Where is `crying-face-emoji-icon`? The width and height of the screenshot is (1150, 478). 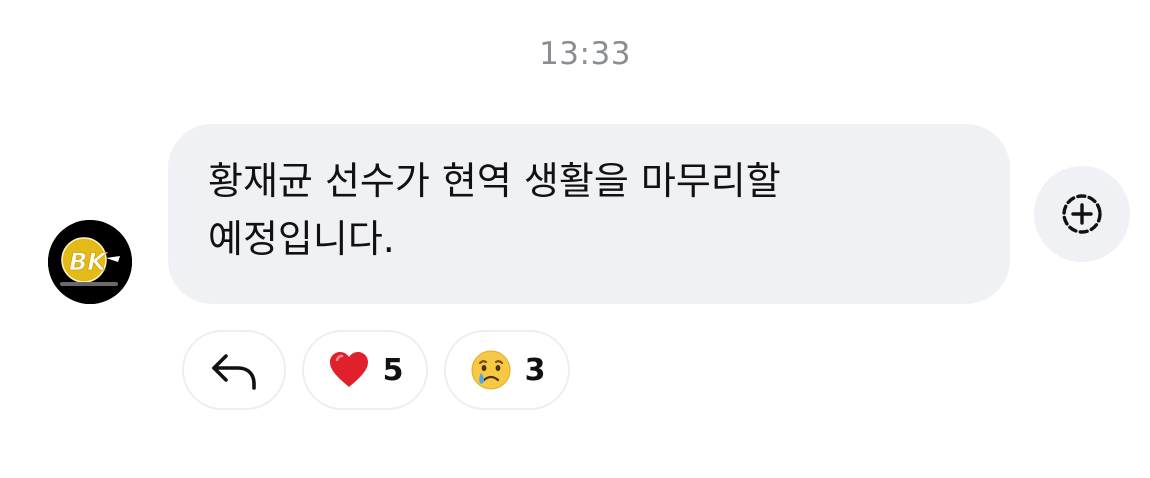
crying-face-emoji-icon is located at coordinates (491, 370).